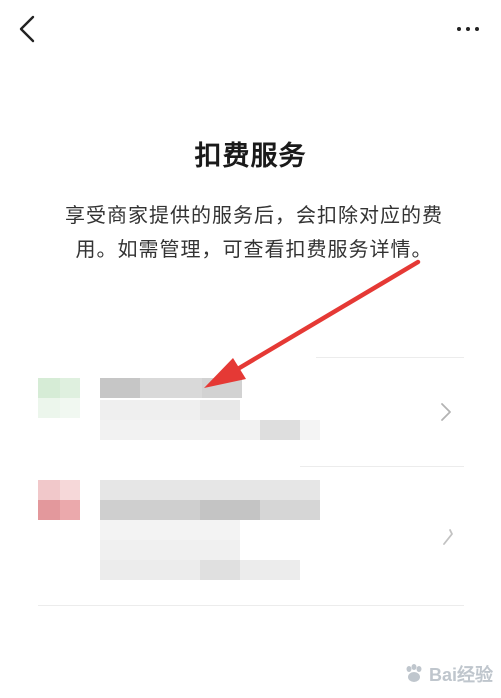 The image size is (501, 698). I want to click on divider-bottom, so click(251, 605).